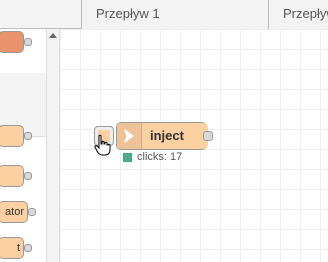 This screenshot has width=328, height=262. Describe the element at coordinates (160, 157) in the screenshot. I see `status-text: clicks: 17` at that location.